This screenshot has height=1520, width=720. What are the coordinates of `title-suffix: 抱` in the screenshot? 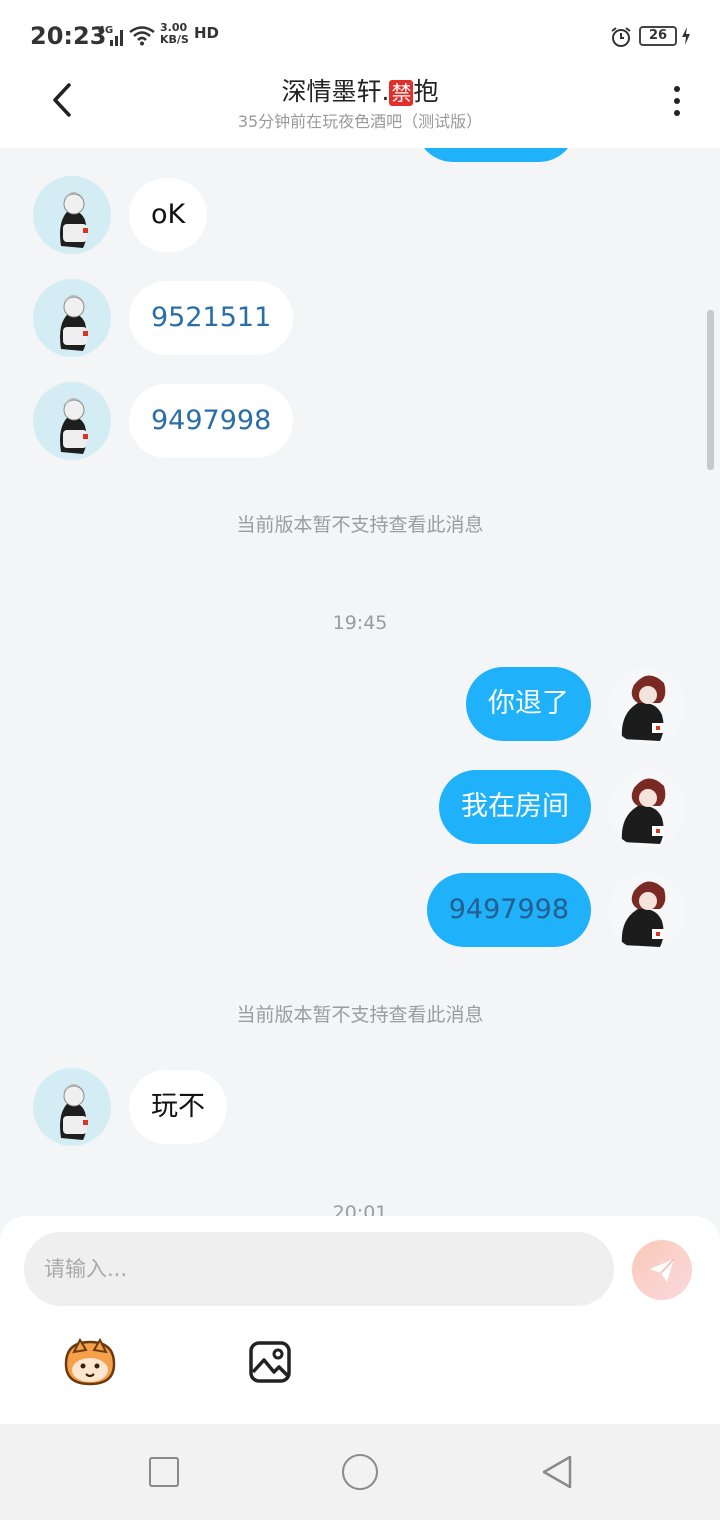 It's located at (426, 91).